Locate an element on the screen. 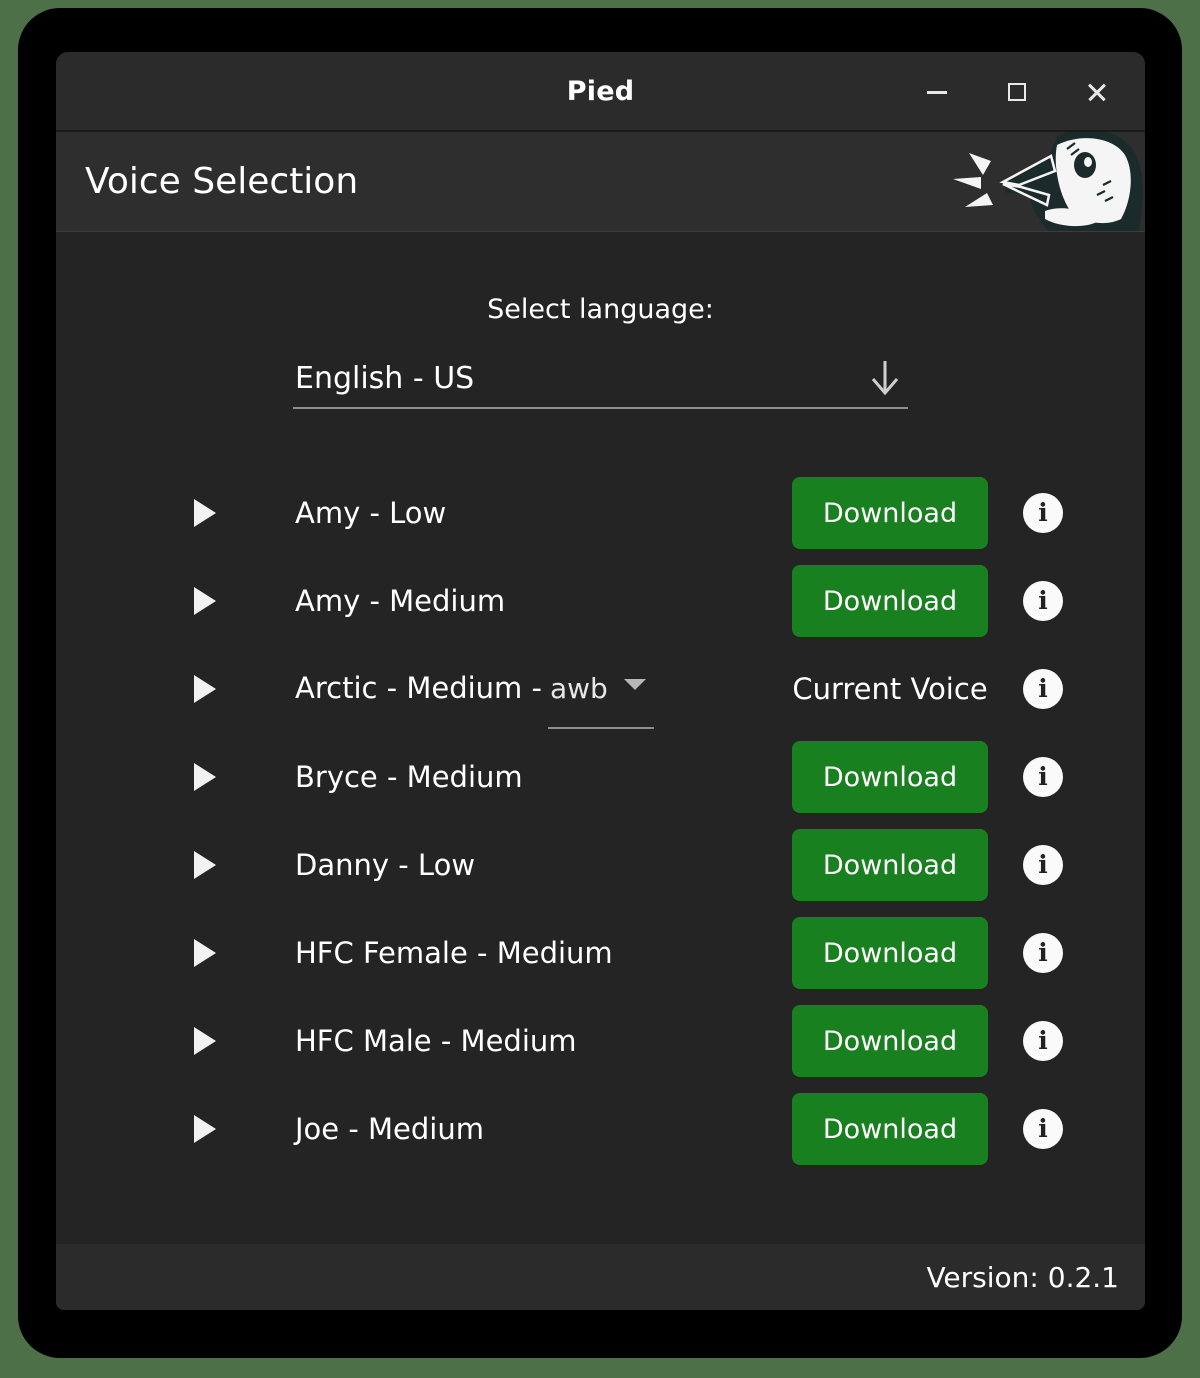 Image resolution: width=1200 pixels, height=1378 pixels. version-label: Version: 0.2.1 is located at coordinates (1022, 1277).